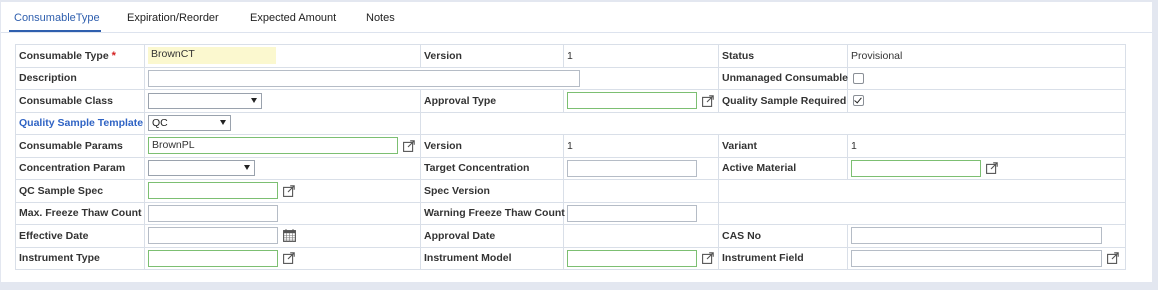  I want to click on params-version-label: Version, so click(443, 145).